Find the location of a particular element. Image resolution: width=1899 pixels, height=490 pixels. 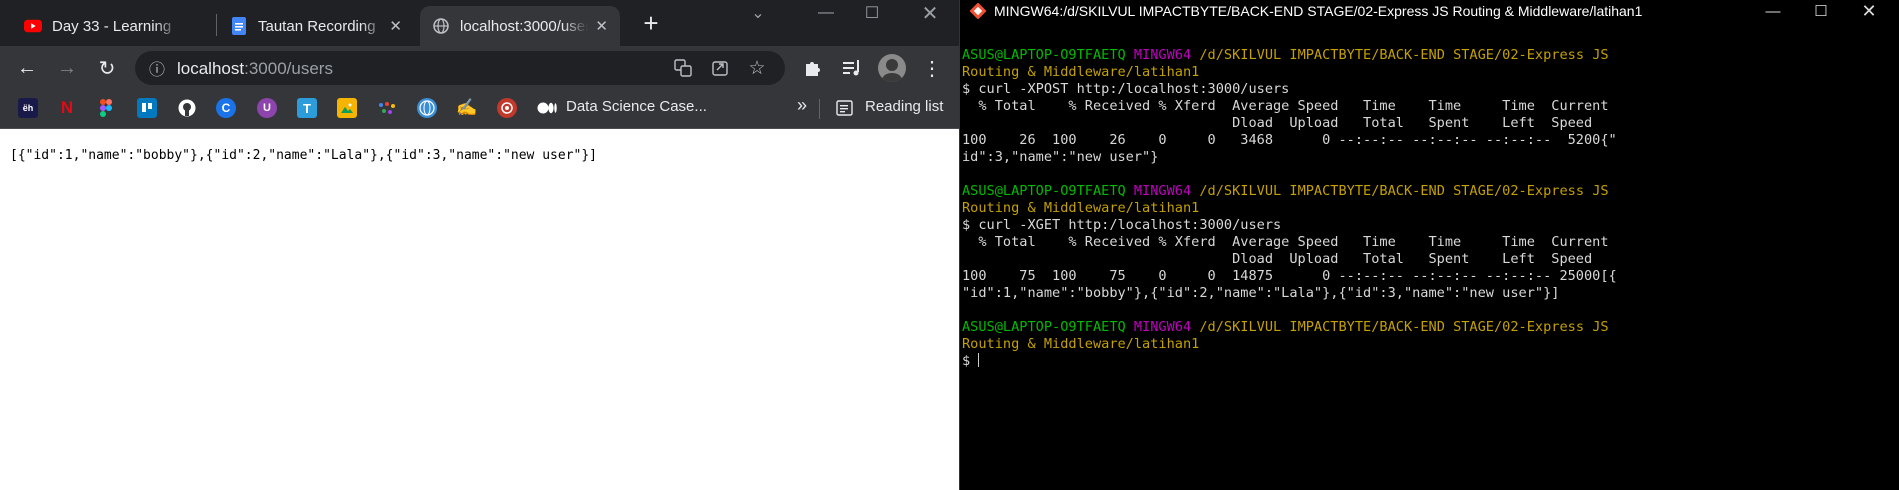

google-docs-icon is located at coordinates (239, 26).